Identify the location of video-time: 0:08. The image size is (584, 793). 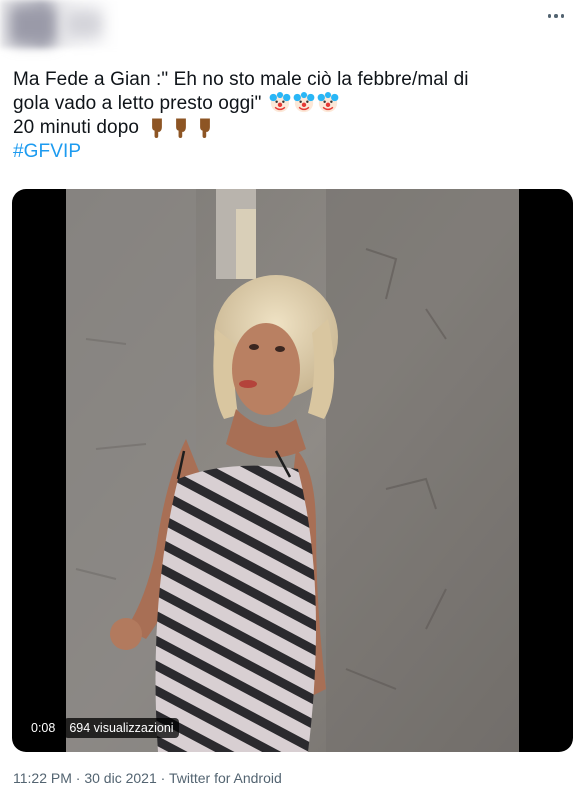
(43, 728).